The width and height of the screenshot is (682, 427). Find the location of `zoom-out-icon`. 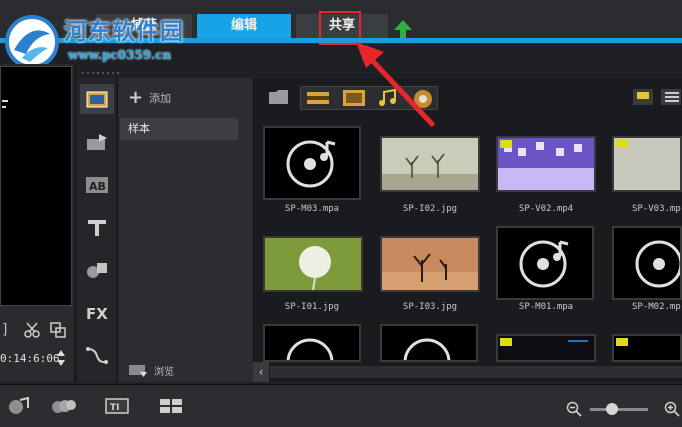

zoom-out-icon is located at coordinates (574, 409).